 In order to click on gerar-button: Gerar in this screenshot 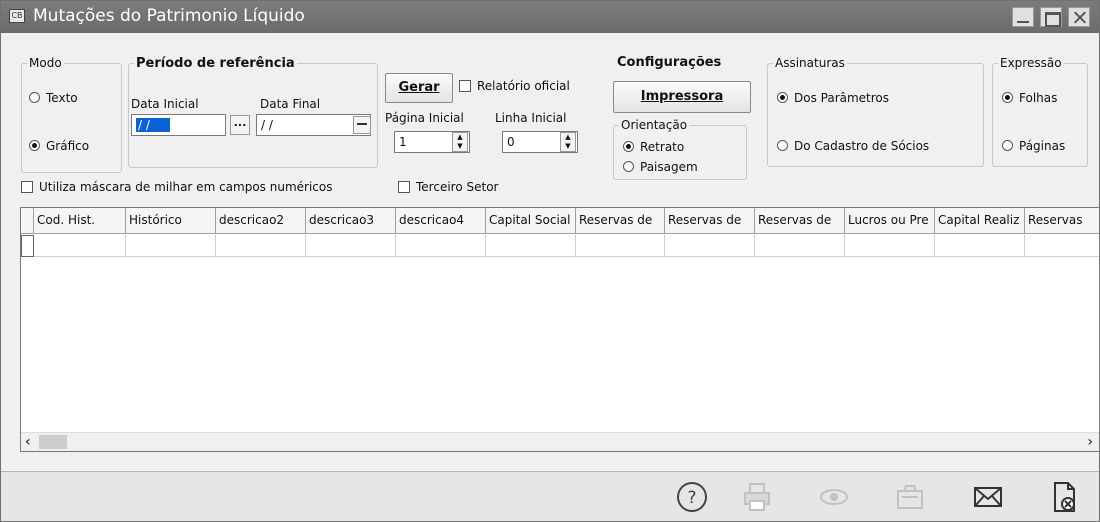, I will do `click(419, 88)`.